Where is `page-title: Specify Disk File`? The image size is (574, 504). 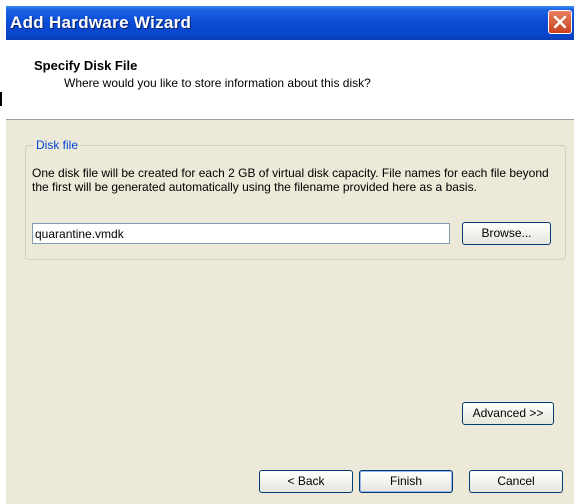
page-title: Specify Disk File is located at coordinates (86, 65).